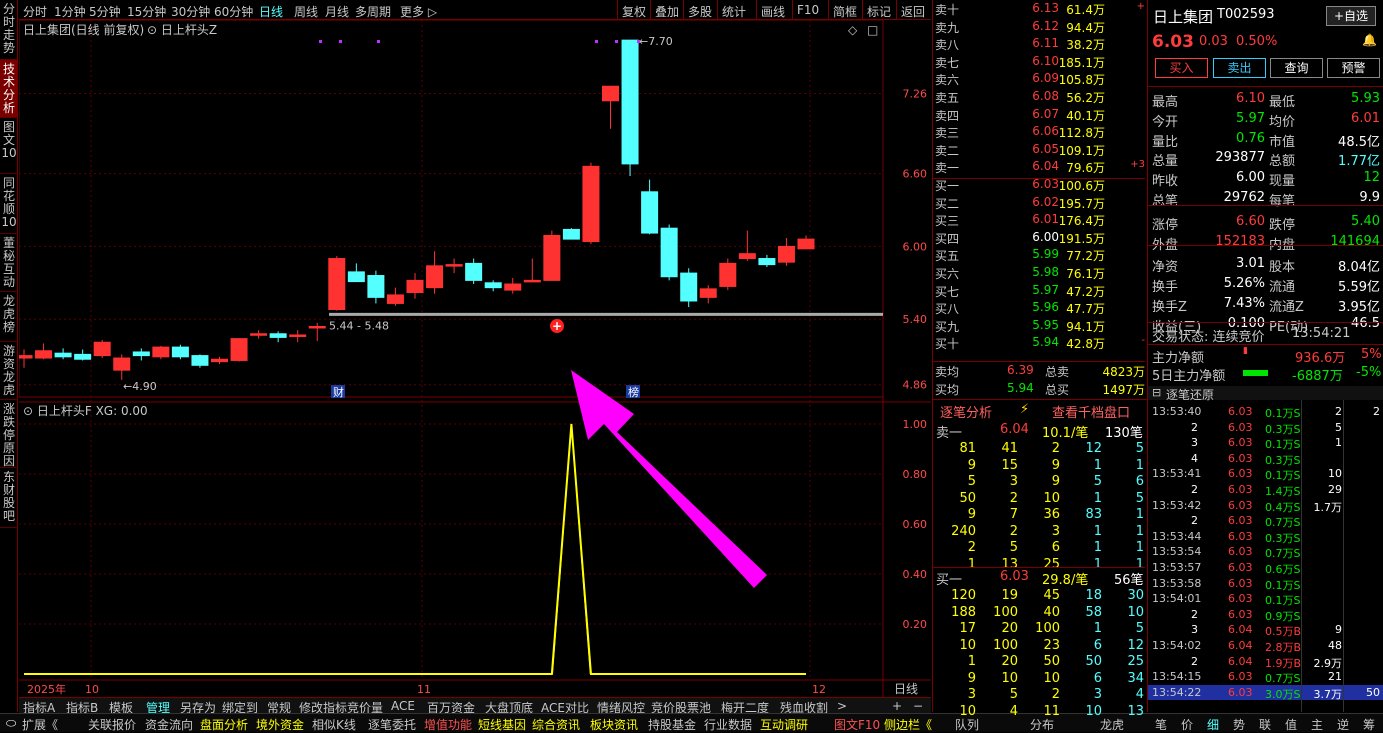 The width and height of the screenshot is (1383, 733). Describe the element at coordinates (1041, 44) in the screenshot. I see `ob-row-2: 卖八 6.11 38.2万` at that location.